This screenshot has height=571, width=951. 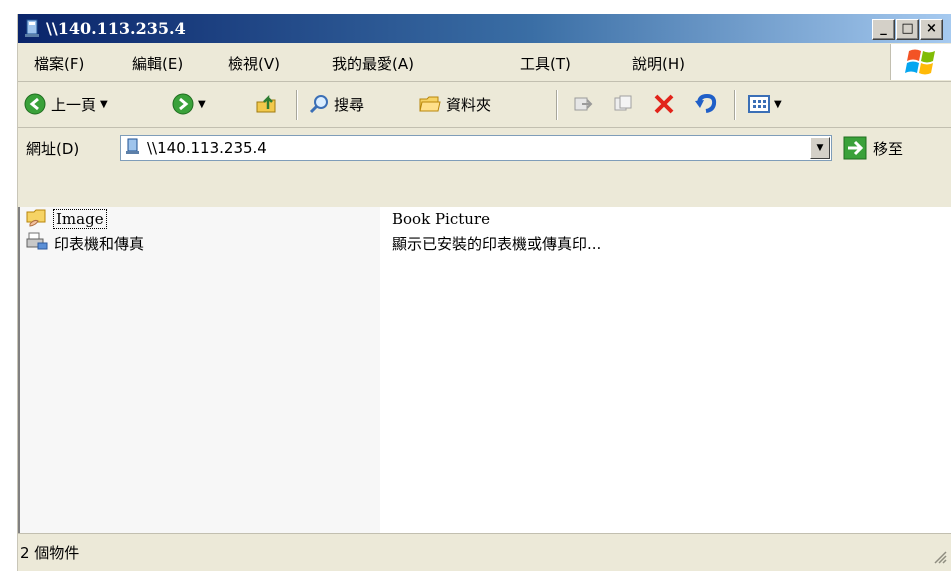 What do you see at coordinates (50, 553) in the screenshot?
I see `status-text: 2 個物件` at bounding box center [50, 553].